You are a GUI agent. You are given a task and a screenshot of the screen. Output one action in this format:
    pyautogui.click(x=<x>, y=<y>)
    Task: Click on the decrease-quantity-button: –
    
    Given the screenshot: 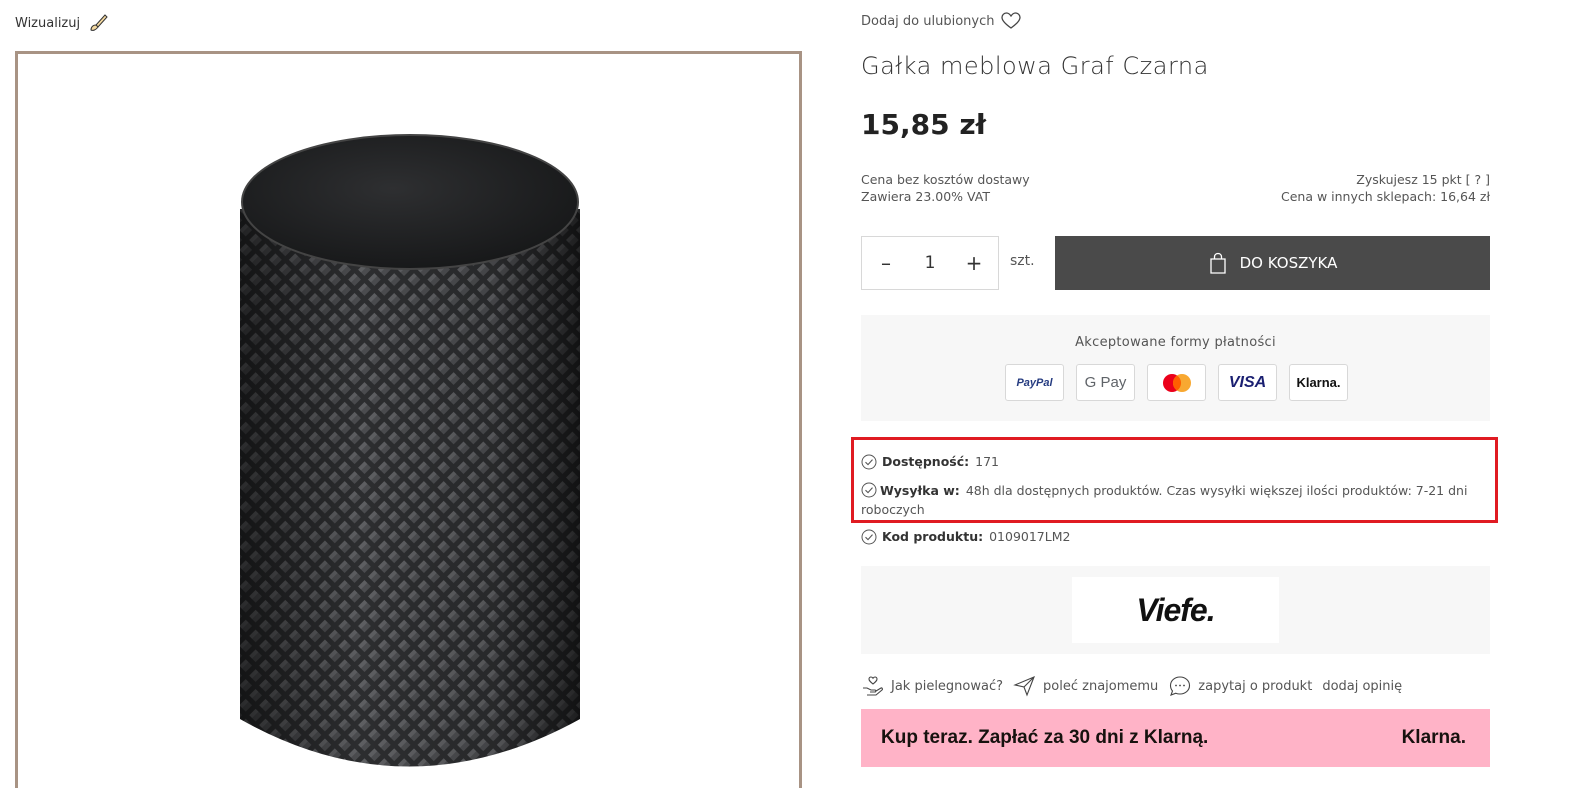 What is the action you would take?
    pyautogui.click(x=886, y=263)
    